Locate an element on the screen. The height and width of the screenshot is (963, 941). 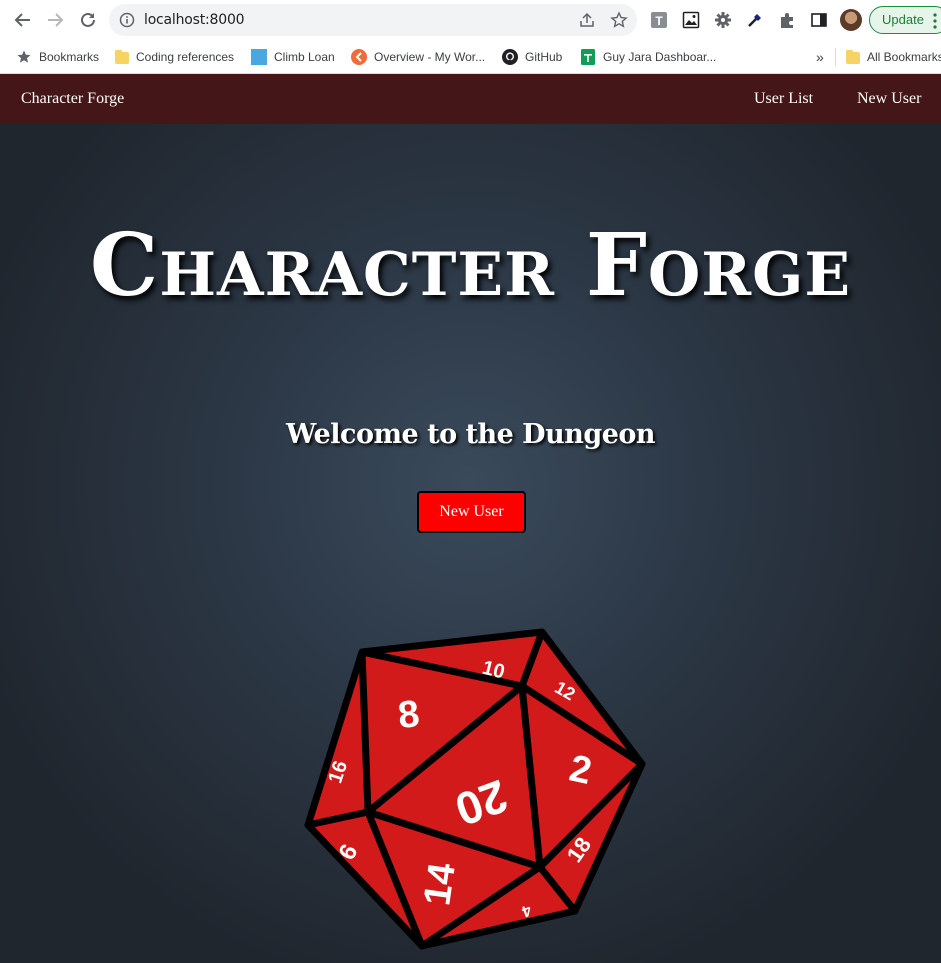
url-text: localhost:8000 is located at coordinates (194, 20).